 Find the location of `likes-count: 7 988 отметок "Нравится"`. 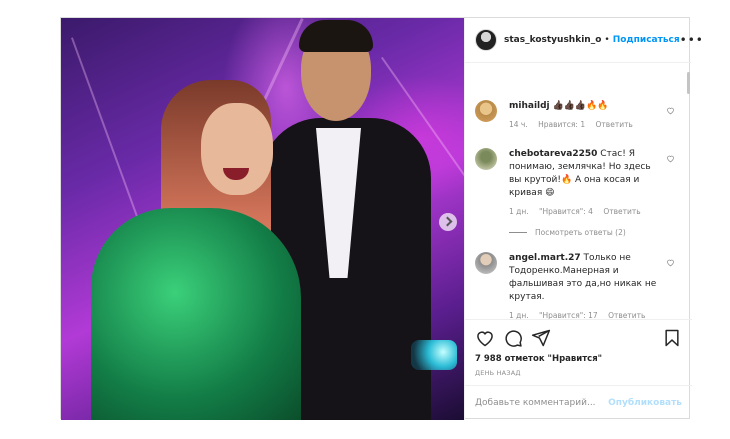

likes-count: 7 988 отметок "Нравится" is located at coordinates (578, 359).